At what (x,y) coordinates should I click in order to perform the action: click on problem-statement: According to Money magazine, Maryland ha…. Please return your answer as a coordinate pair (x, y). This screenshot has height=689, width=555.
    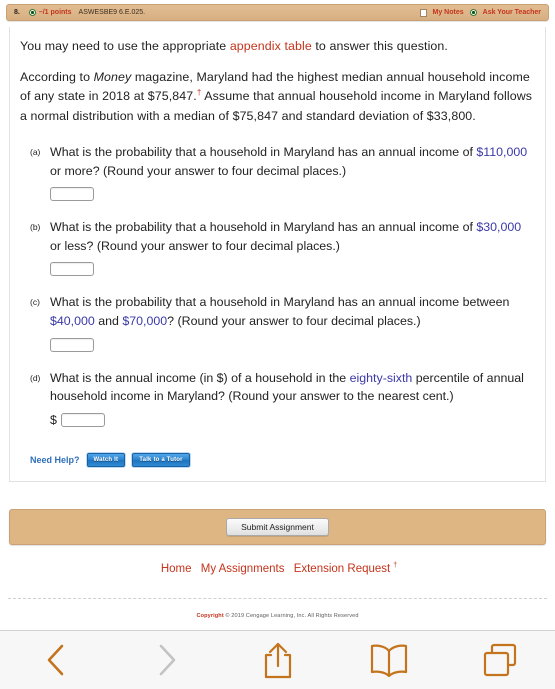
    Looking at the image, I should click on (277, 97).